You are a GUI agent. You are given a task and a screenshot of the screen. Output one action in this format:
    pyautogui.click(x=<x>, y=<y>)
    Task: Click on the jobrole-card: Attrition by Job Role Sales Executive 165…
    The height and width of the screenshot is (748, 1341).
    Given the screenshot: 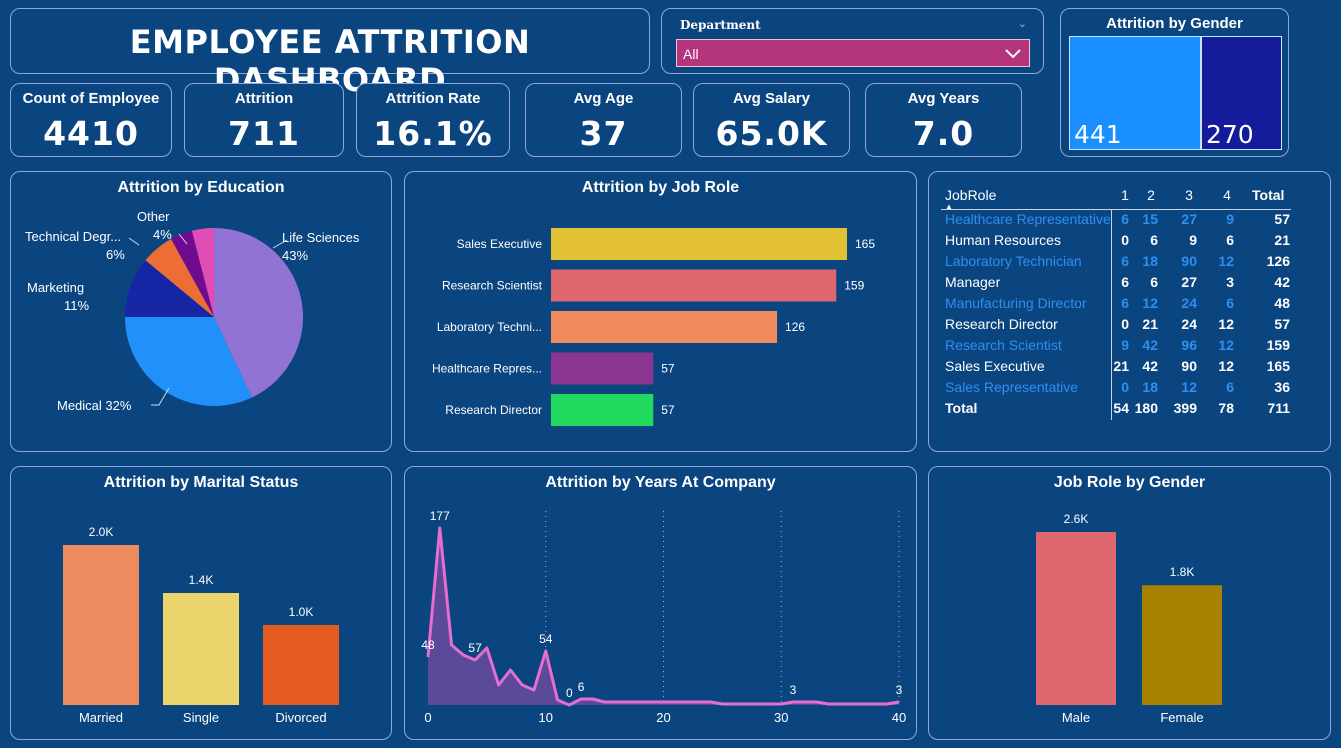 What is the action you would take?
    pyautogui.click(x=660, y=311)
    